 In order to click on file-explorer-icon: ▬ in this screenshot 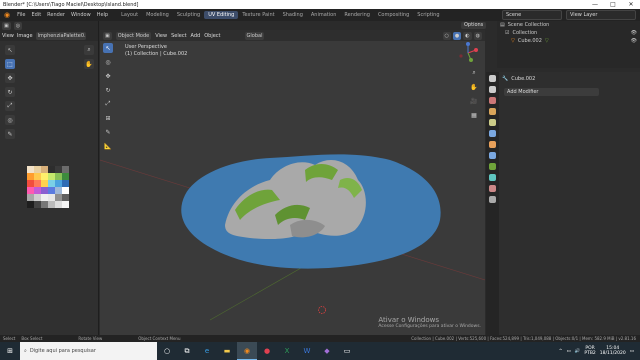, I will do `click(227, 351)`.